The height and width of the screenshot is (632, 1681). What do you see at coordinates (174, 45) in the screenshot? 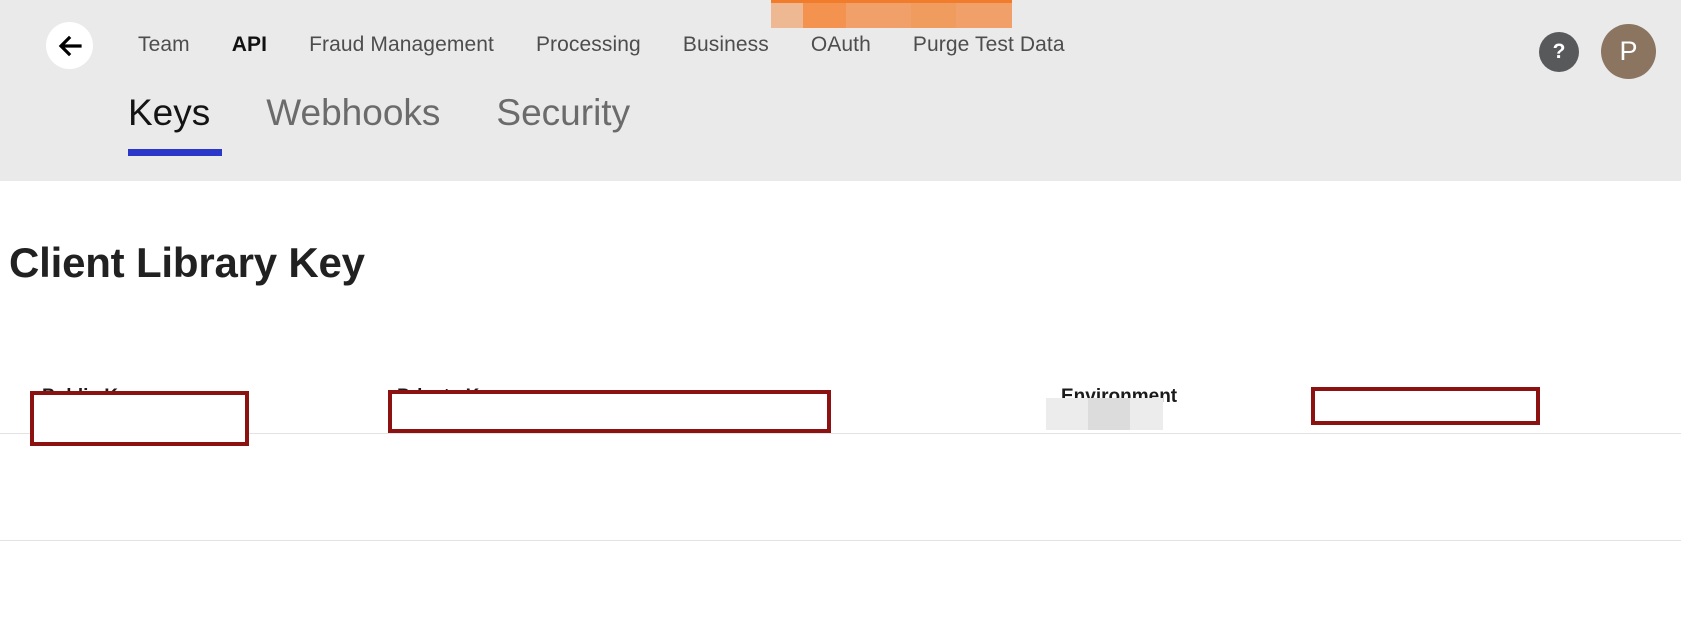
I see `nav-item-team: Team` at bounding box center [174, 45].